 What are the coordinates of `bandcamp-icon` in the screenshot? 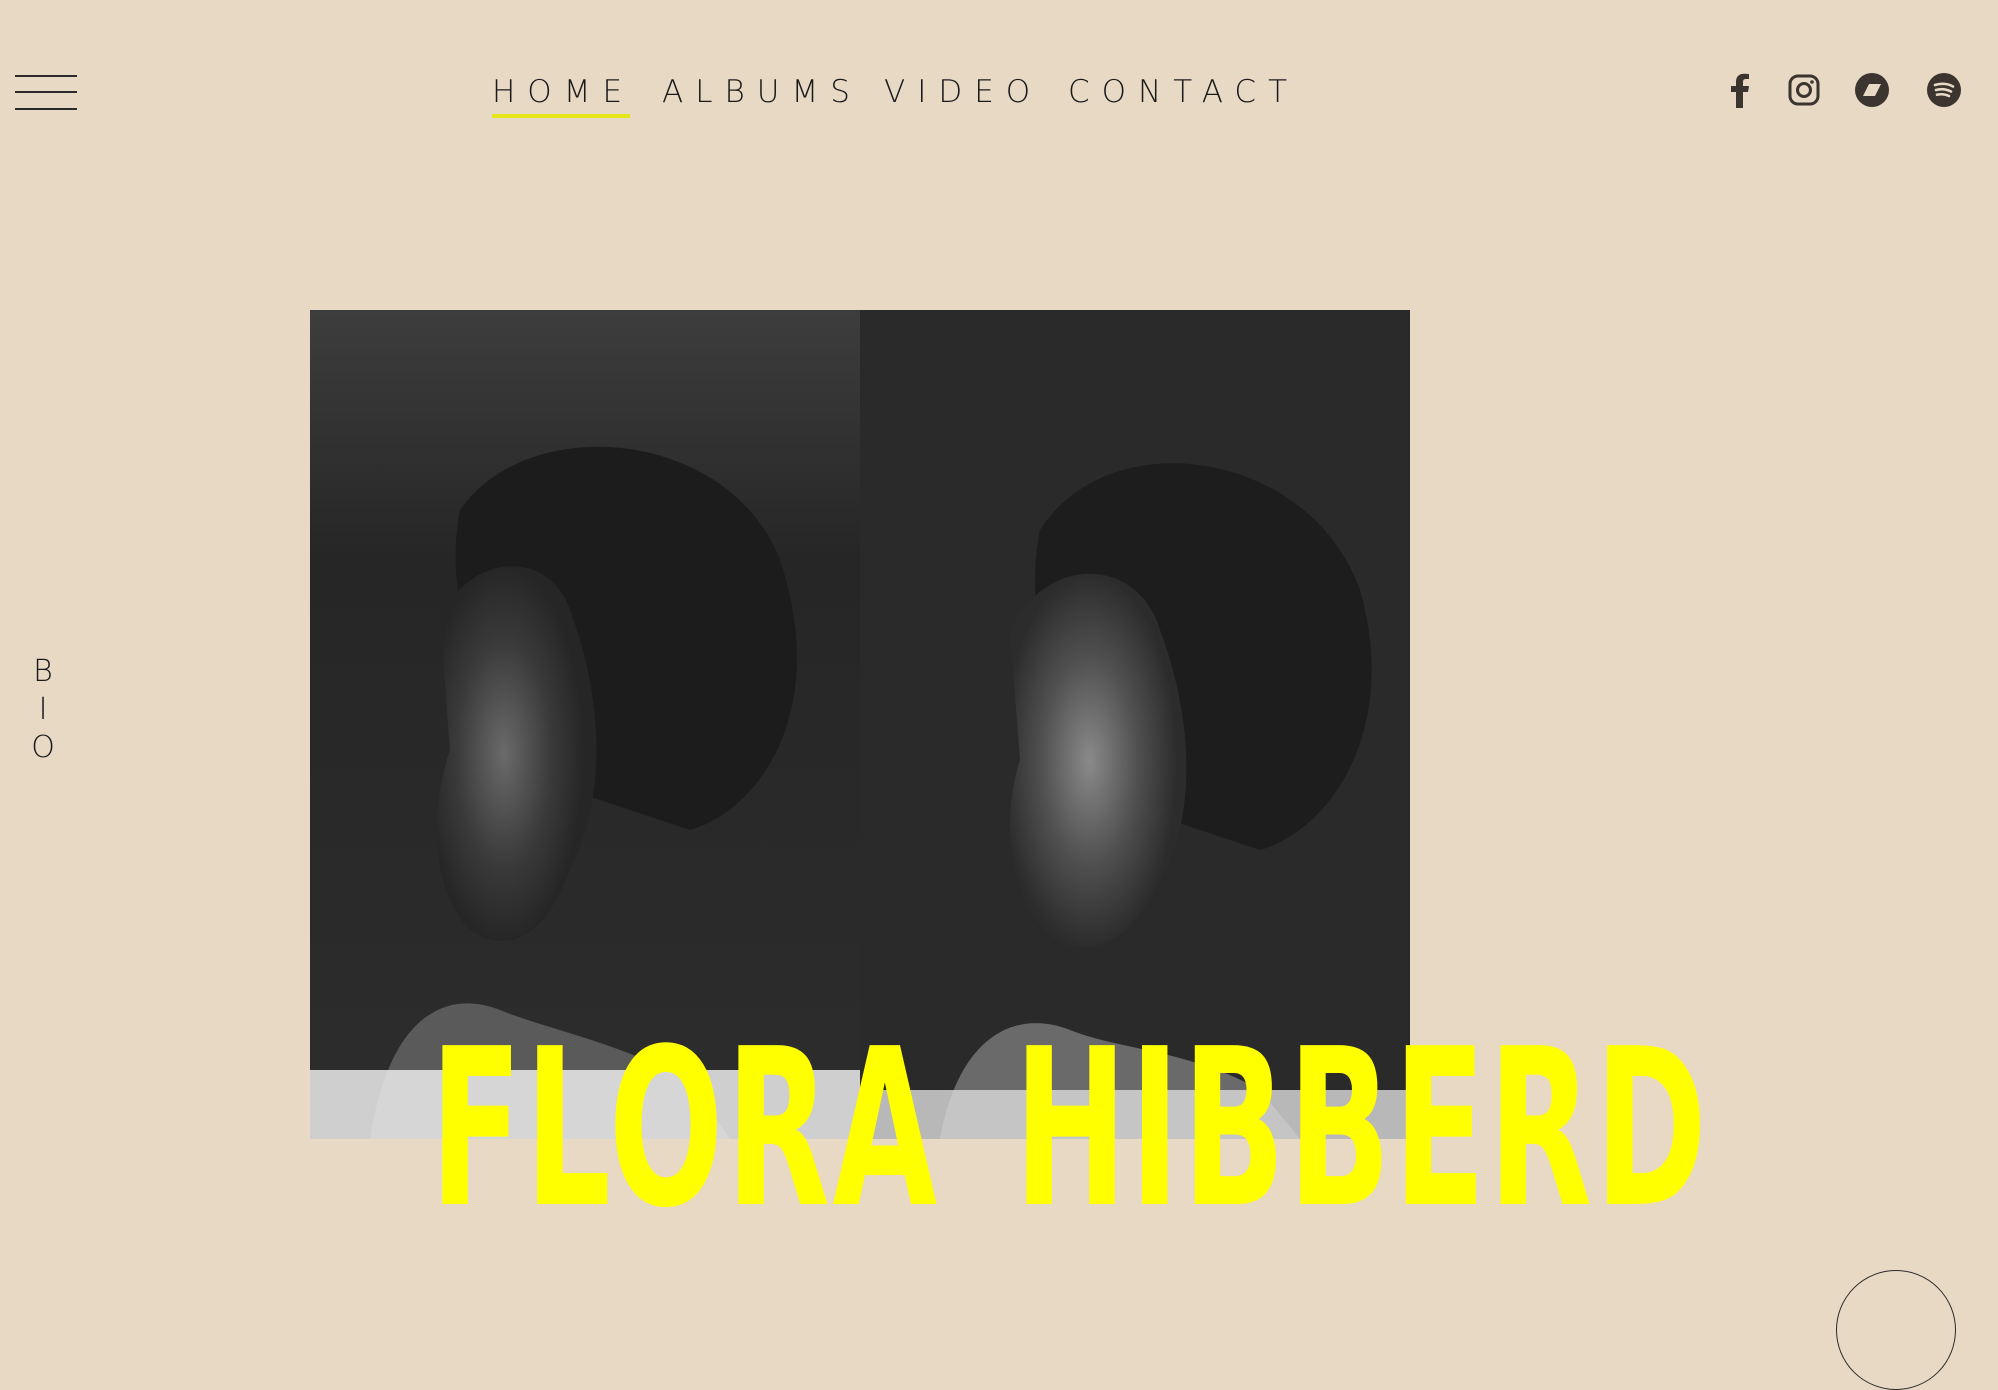 It's located at (1872, 90).